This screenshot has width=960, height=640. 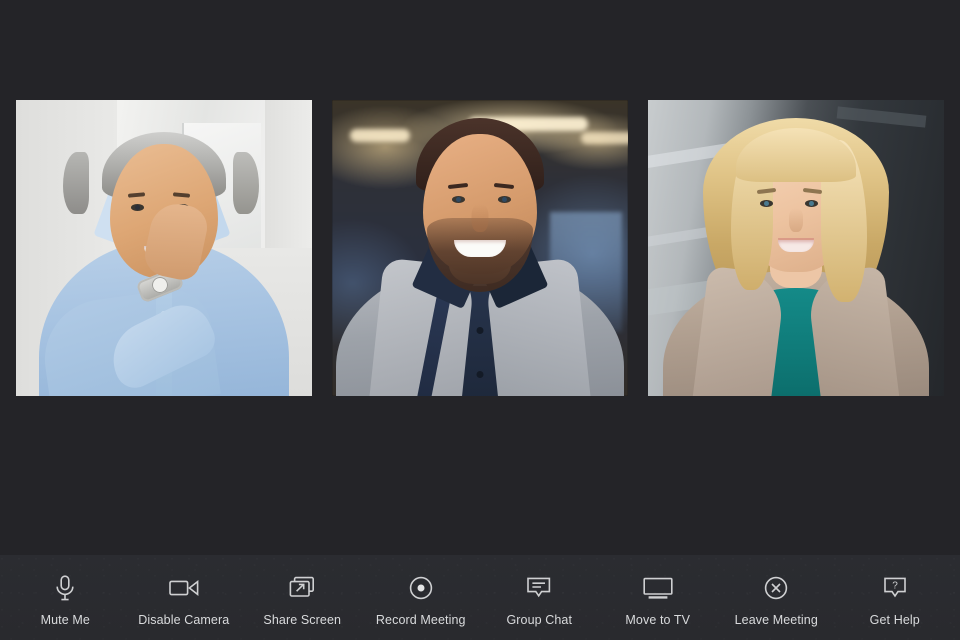 What do you see at coordinates (65, 588) in the screenshot?
I see `microphone-icon` at bounding box center [65, 588].